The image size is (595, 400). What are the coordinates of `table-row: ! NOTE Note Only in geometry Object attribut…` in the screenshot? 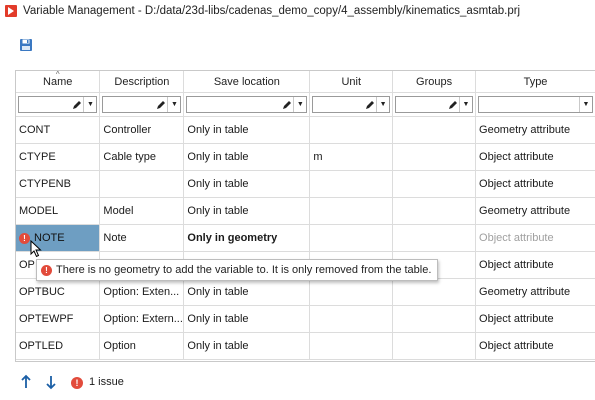 It's located at (305, 238).